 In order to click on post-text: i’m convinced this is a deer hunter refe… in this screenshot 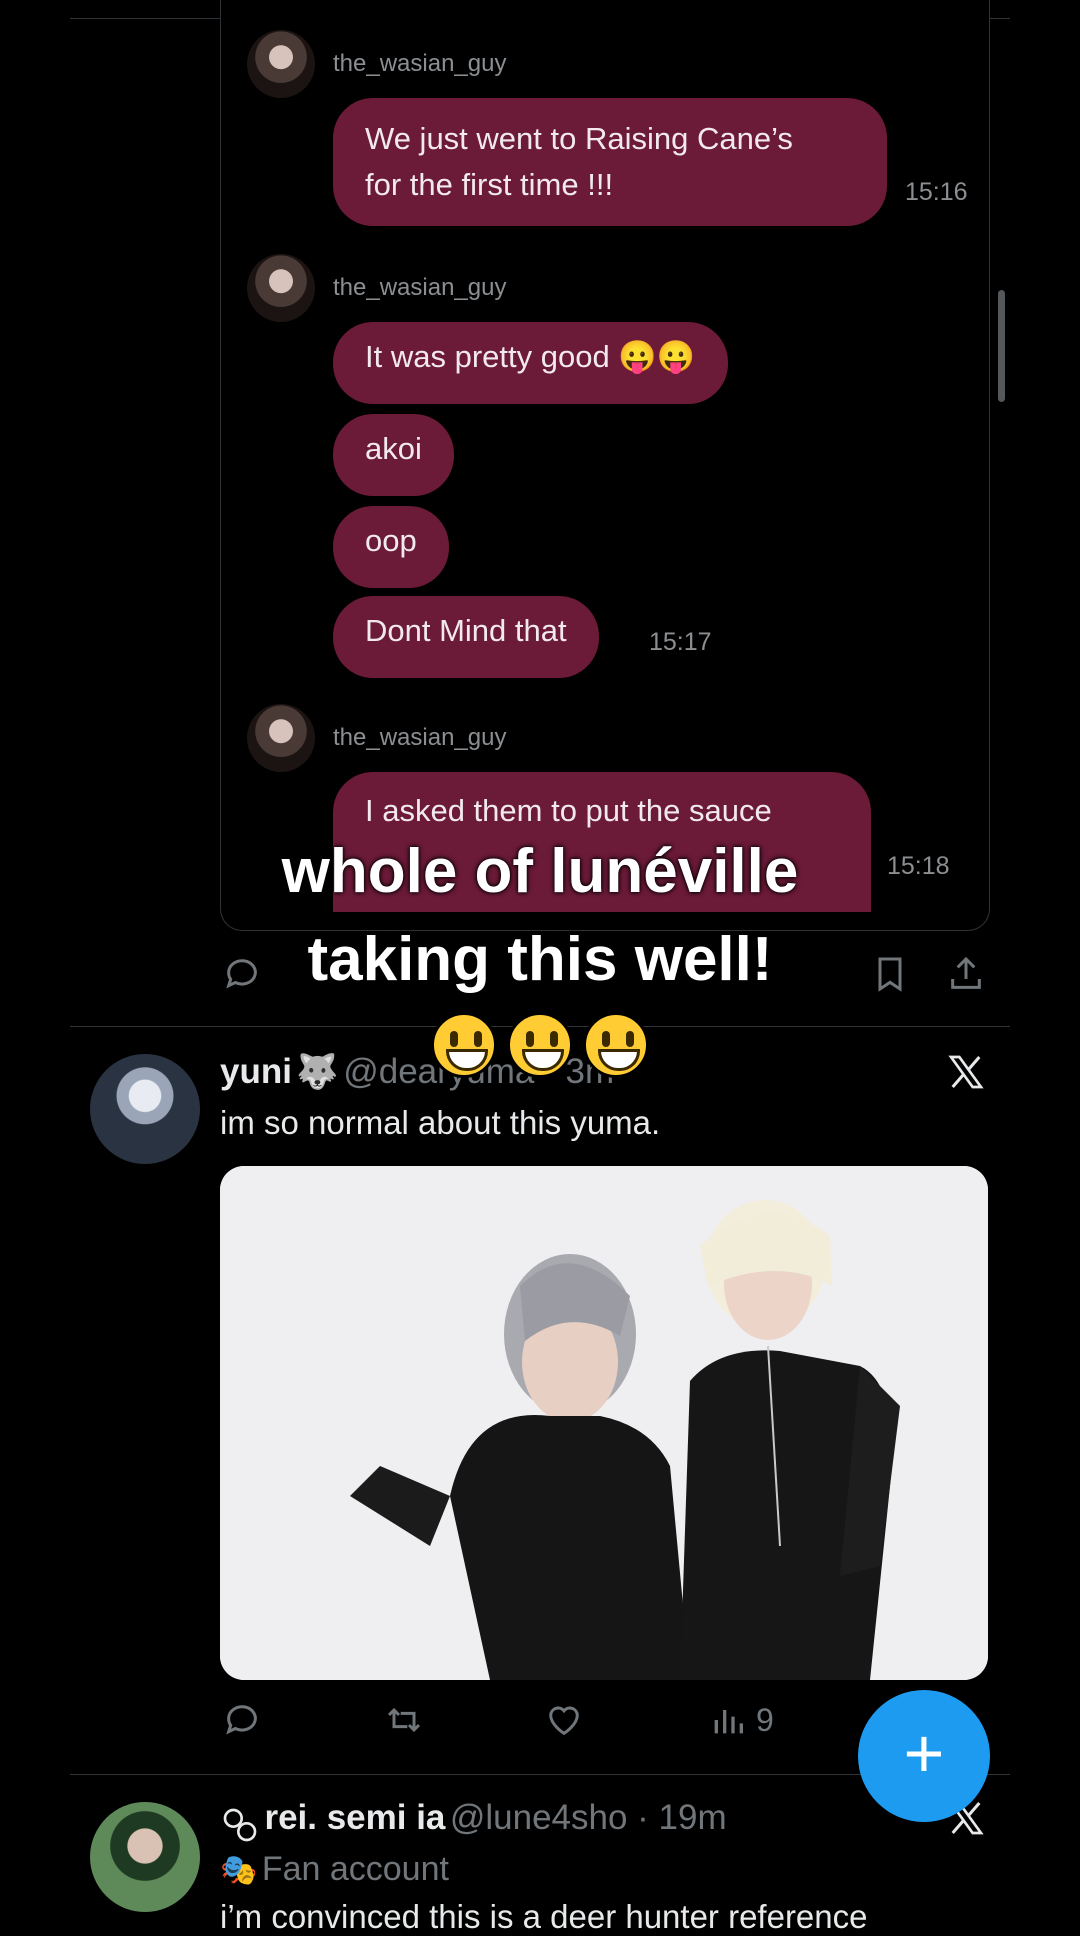, I will do `click(544, 1916)`.